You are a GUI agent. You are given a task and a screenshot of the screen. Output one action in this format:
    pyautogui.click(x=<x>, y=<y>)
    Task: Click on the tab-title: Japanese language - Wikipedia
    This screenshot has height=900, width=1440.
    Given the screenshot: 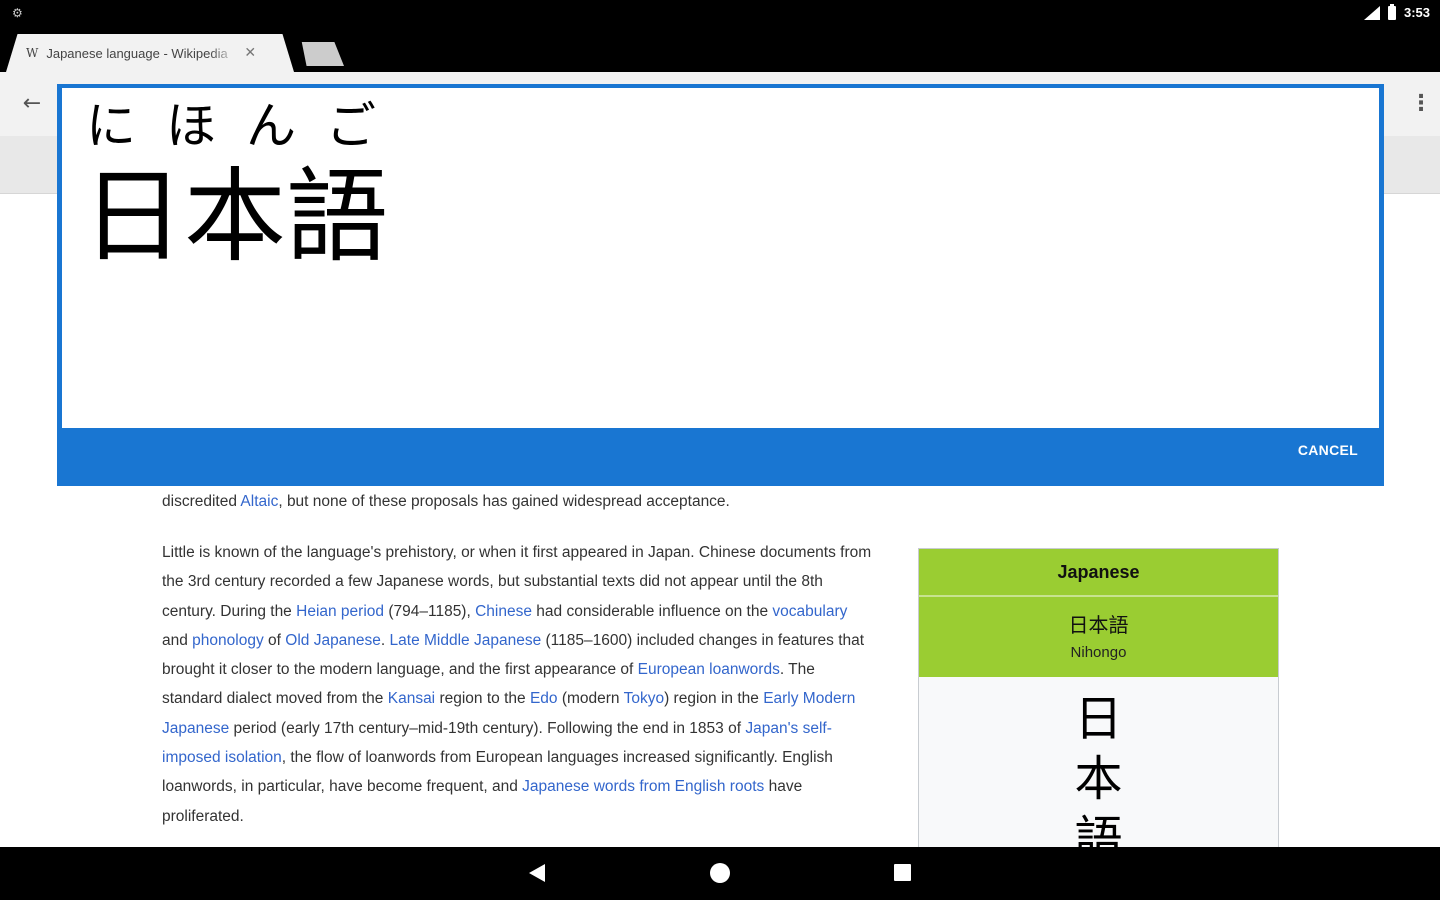 What is the action you would take?
    pyautogui.click(x=137, y=53)
    